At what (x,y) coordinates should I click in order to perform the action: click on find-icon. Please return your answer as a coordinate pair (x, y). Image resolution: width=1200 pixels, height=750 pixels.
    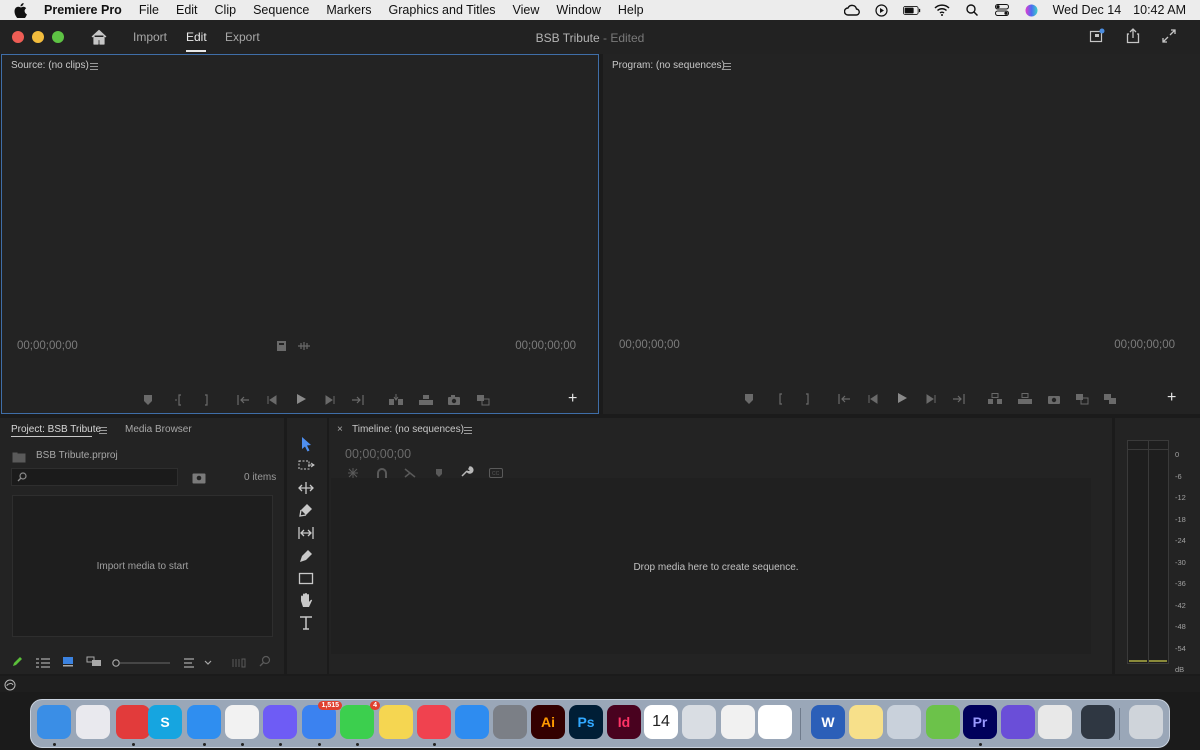
    Looking at the image, I should click on (199, 480).